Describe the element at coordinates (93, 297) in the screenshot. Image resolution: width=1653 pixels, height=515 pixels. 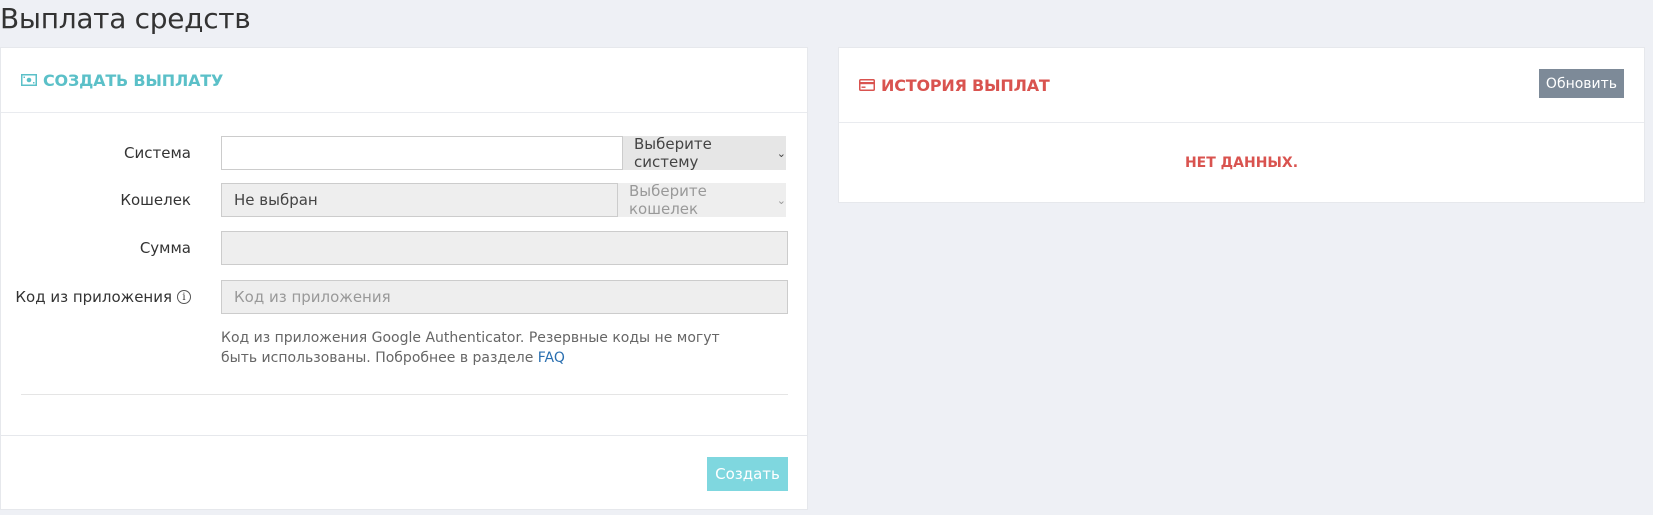
I see `code-label-text: Код из приложения` at that location.